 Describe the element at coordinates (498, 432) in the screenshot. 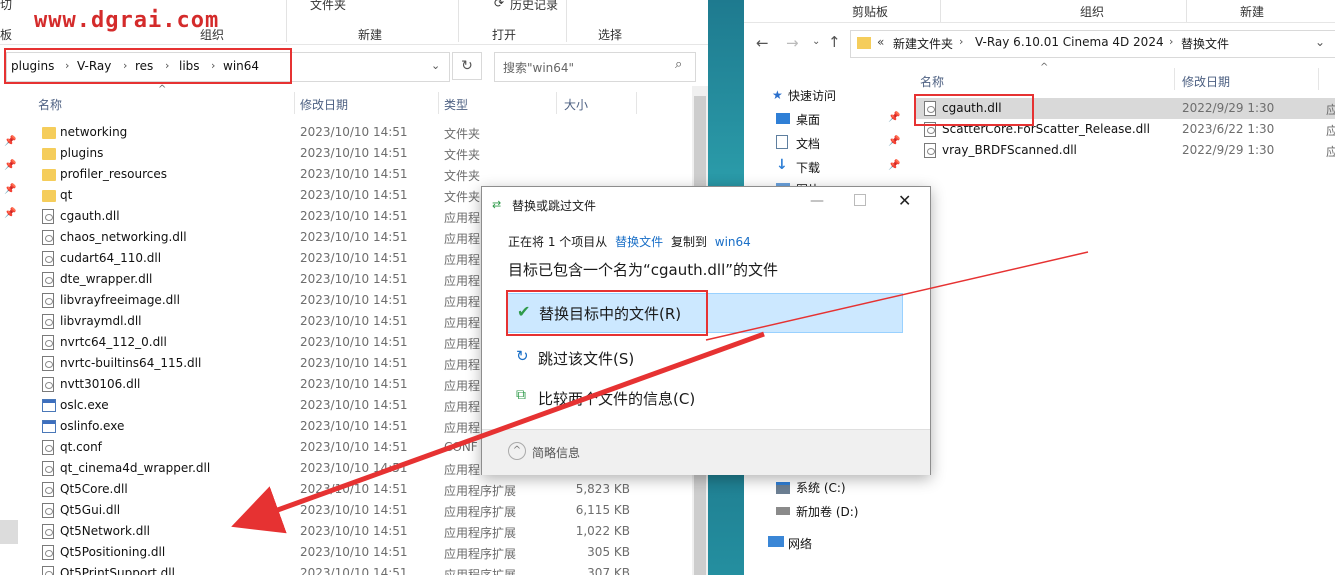

I see `annotation-arrow-main` at that location.